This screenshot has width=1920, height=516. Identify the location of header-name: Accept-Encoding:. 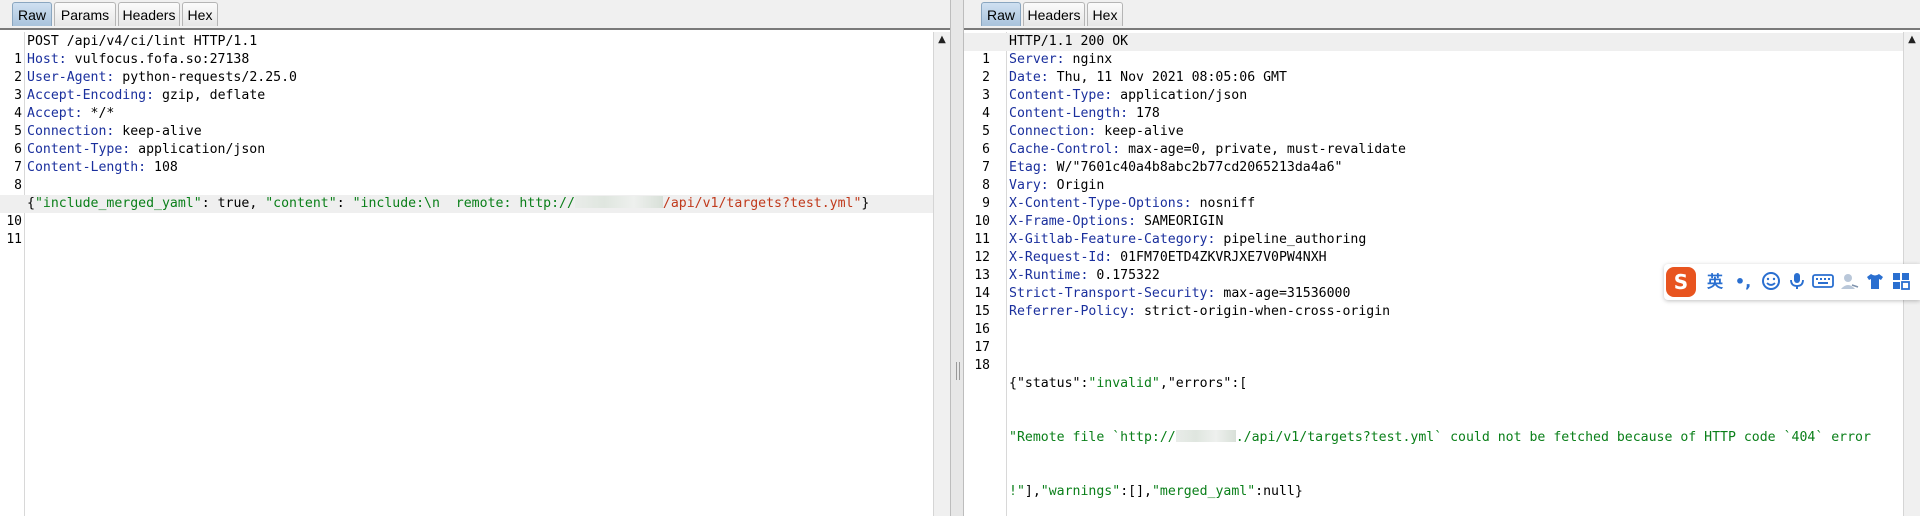
(91, 95).